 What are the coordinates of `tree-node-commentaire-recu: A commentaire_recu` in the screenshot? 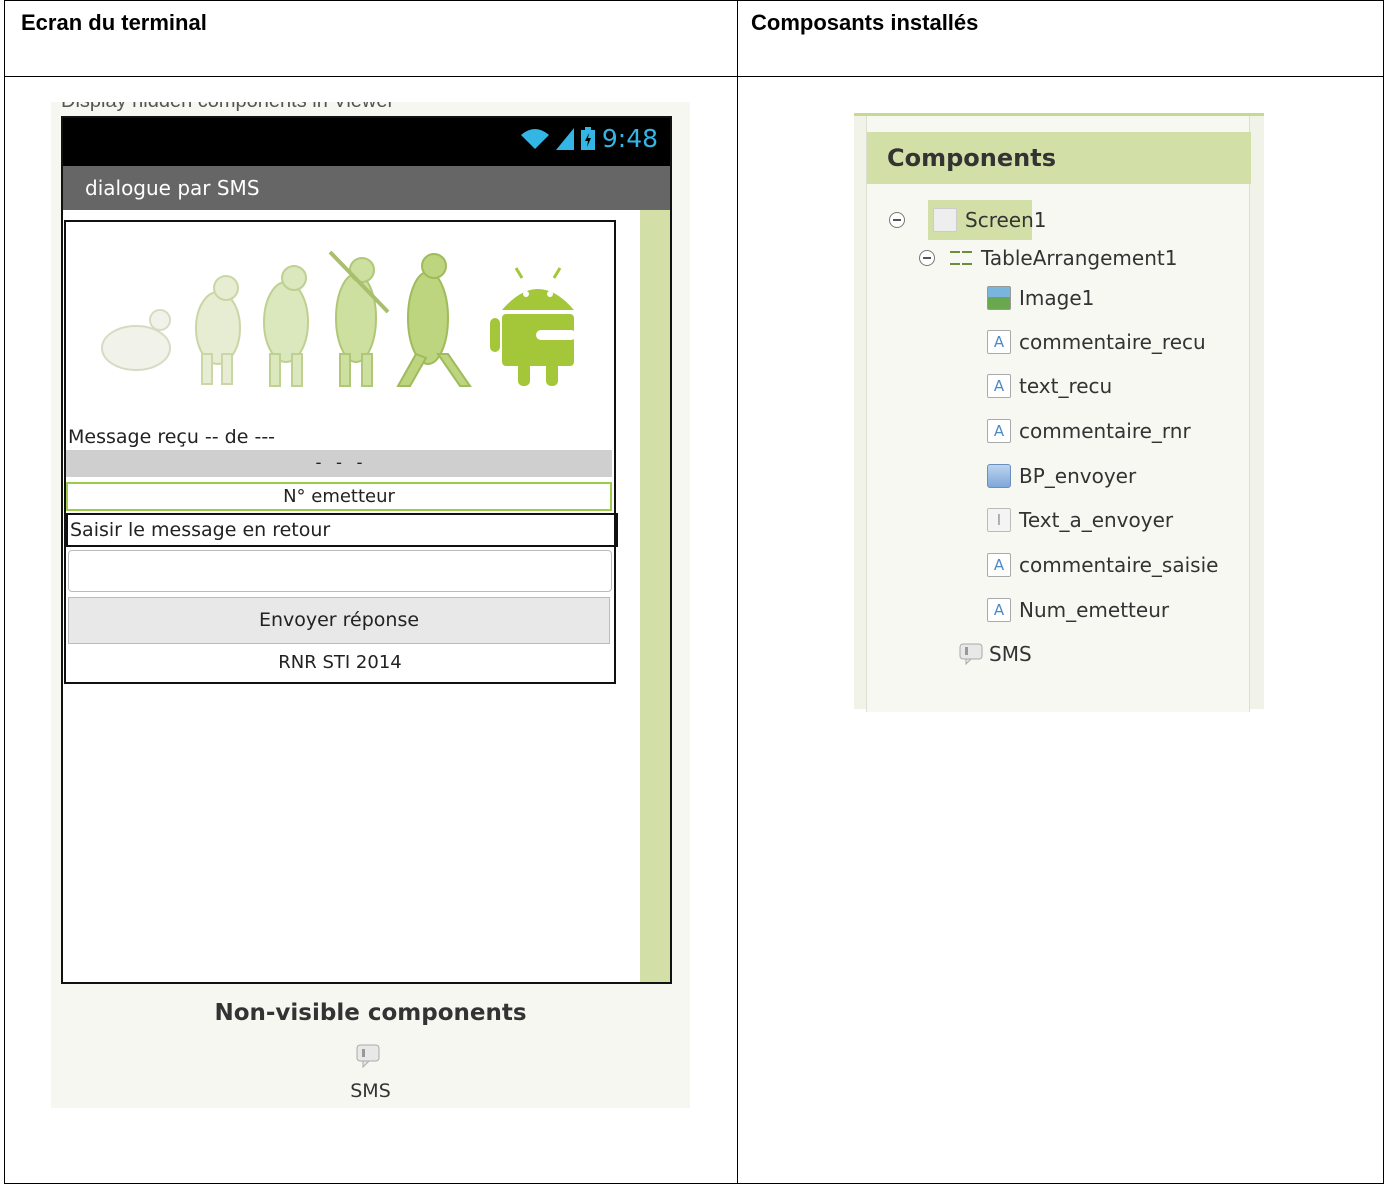 It's located at (1096, 342).